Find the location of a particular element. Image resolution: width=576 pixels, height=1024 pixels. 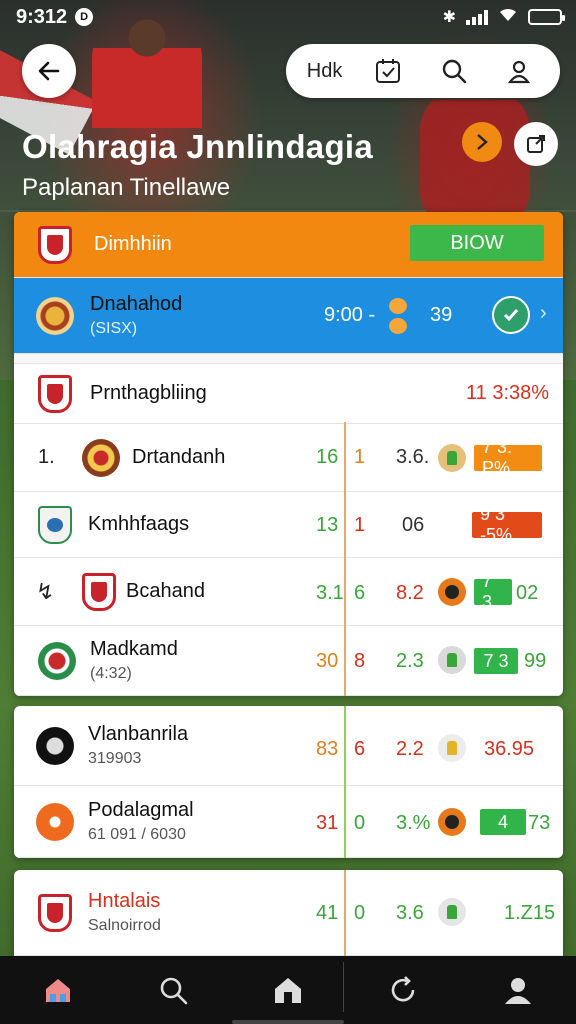

bottom-navigation is located at coordinates (288, 990).